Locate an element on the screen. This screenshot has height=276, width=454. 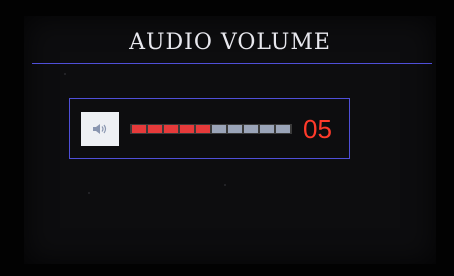
volume-slider is located at coordinates (211, 129).